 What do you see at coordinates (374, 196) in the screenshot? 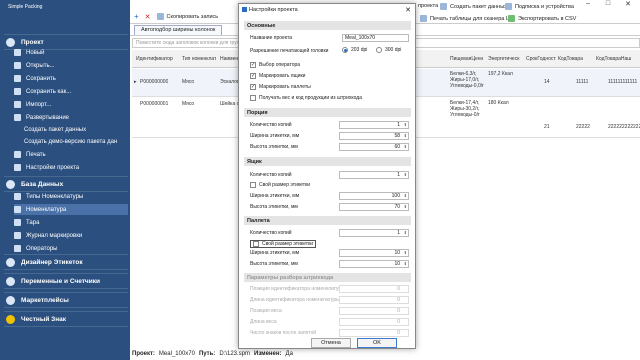
I see `box-width-input: 100 ⬍` at bounding box center [374, 196].